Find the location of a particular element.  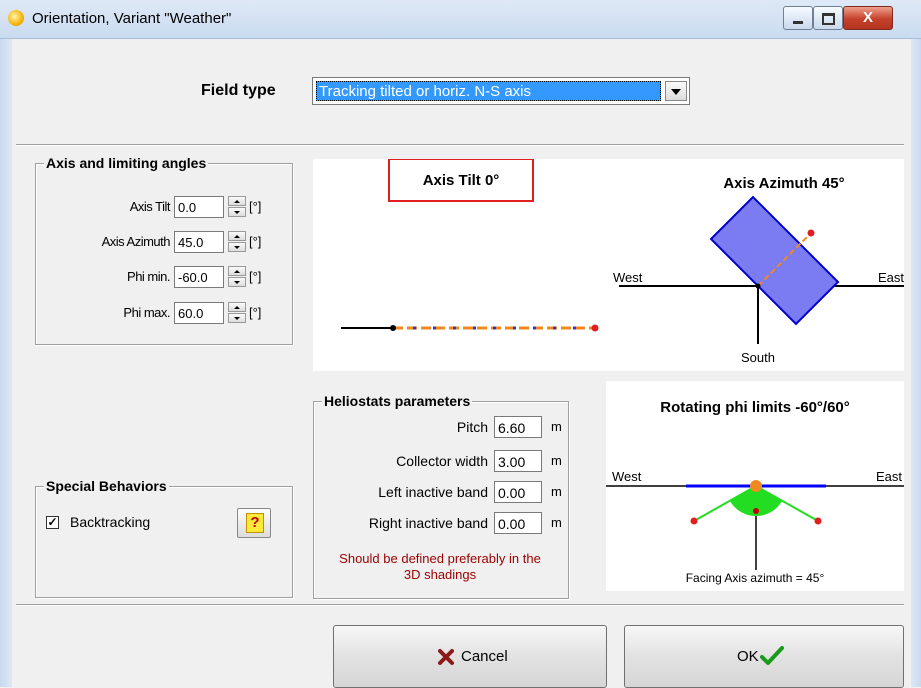

phi-max-input: 60.0 is located at coordinates (199, 313).